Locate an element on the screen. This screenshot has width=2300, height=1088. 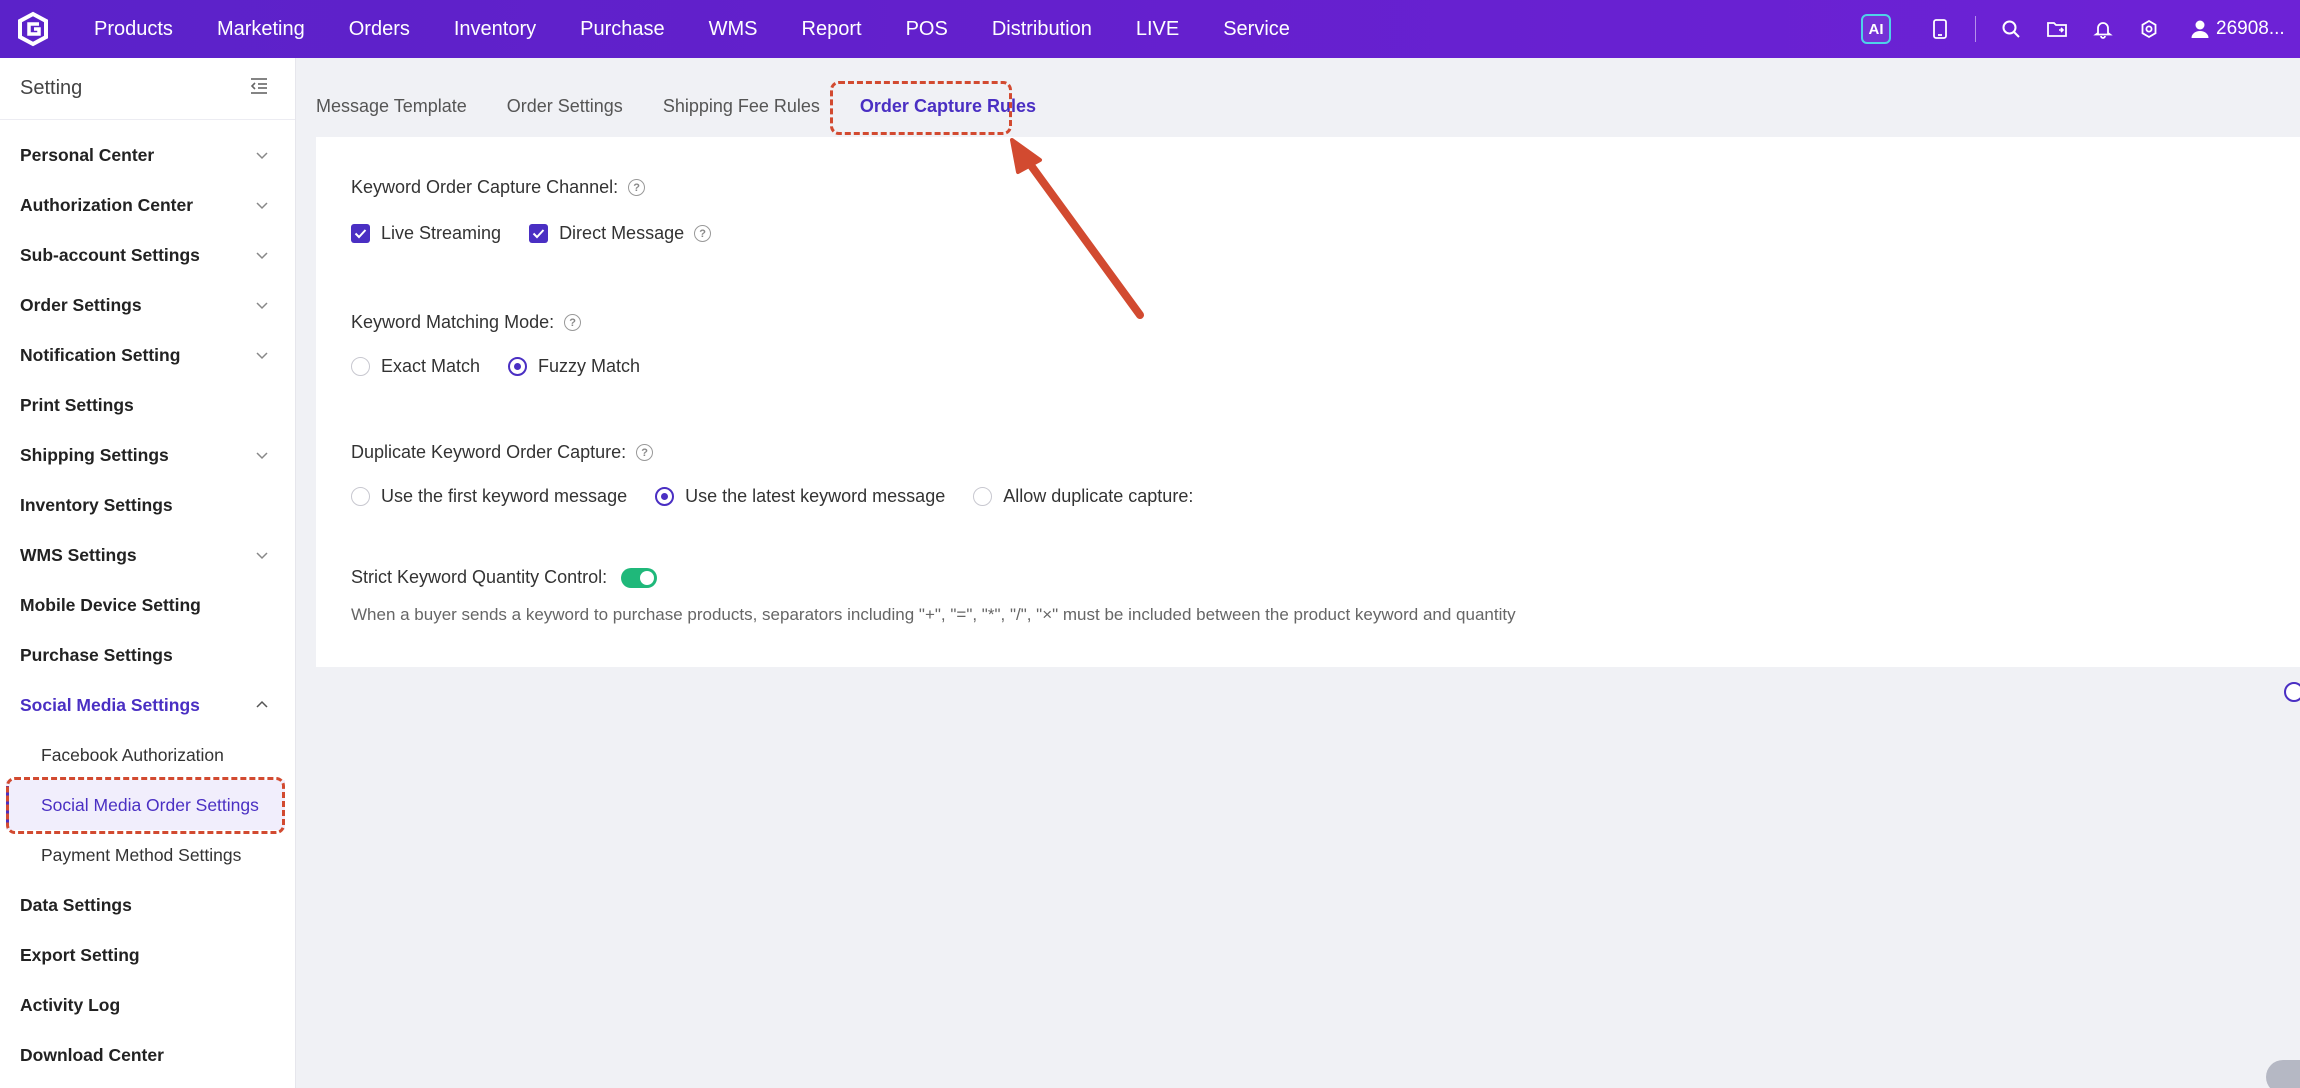
duplicate-label-row: Duplicate Keyword Order Capture: ? is located at coordinates (502, 452).